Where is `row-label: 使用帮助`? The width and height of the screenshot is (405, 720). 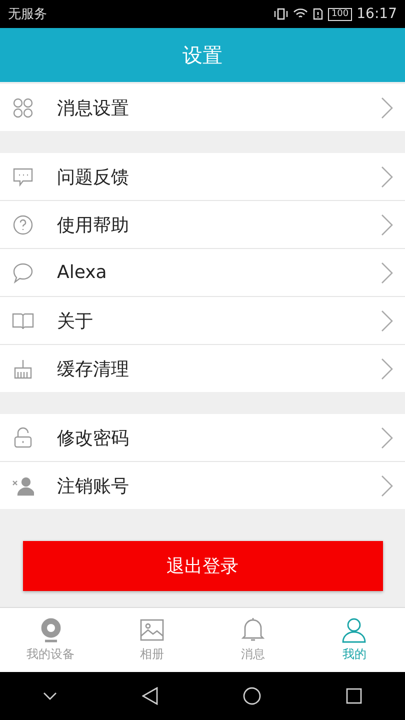 row-label: 使用帮助 is located at coordinates (93, 225).